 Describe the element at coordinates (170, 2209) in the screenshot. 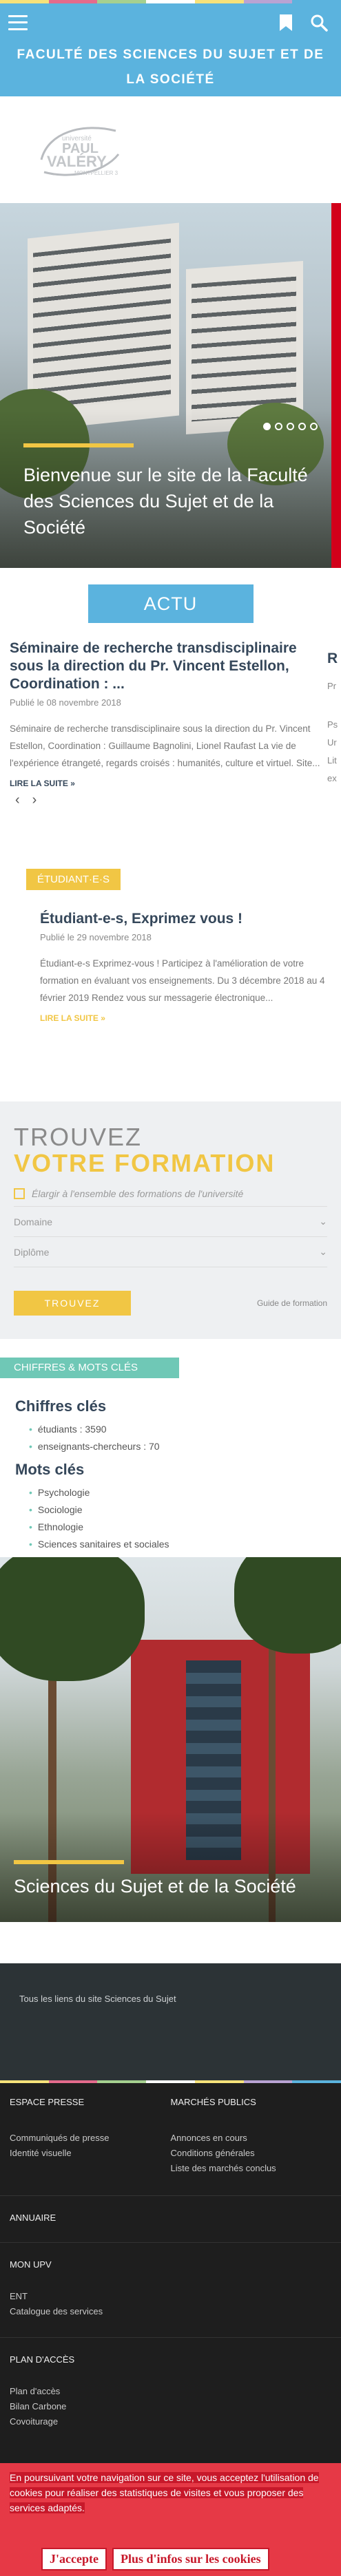

I see `footer-section-directory: ANNUAIRE` at that location.